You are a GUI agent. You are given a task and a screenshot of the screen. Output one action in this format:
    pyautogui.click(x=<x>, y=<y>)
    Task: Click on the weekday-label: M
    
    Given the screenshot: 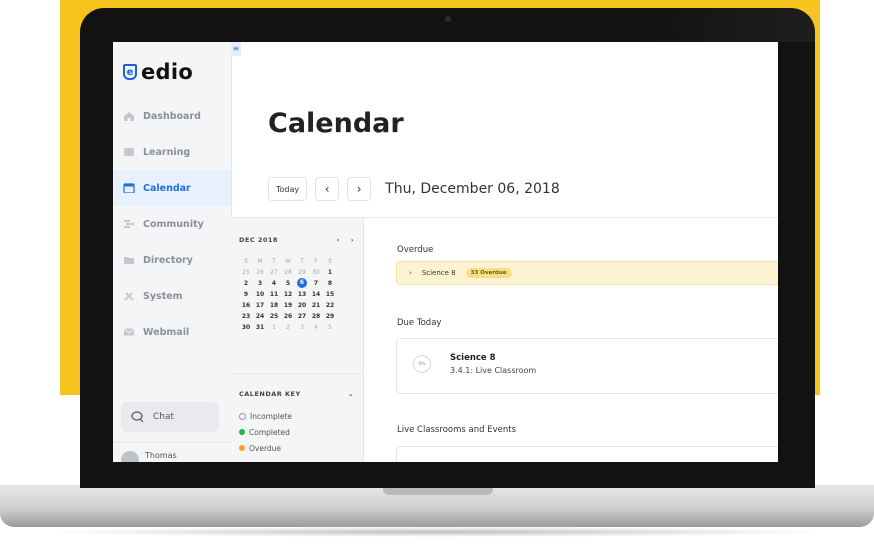 What is the action you would take?
    pyautogui.click(x=260, y=261)
    